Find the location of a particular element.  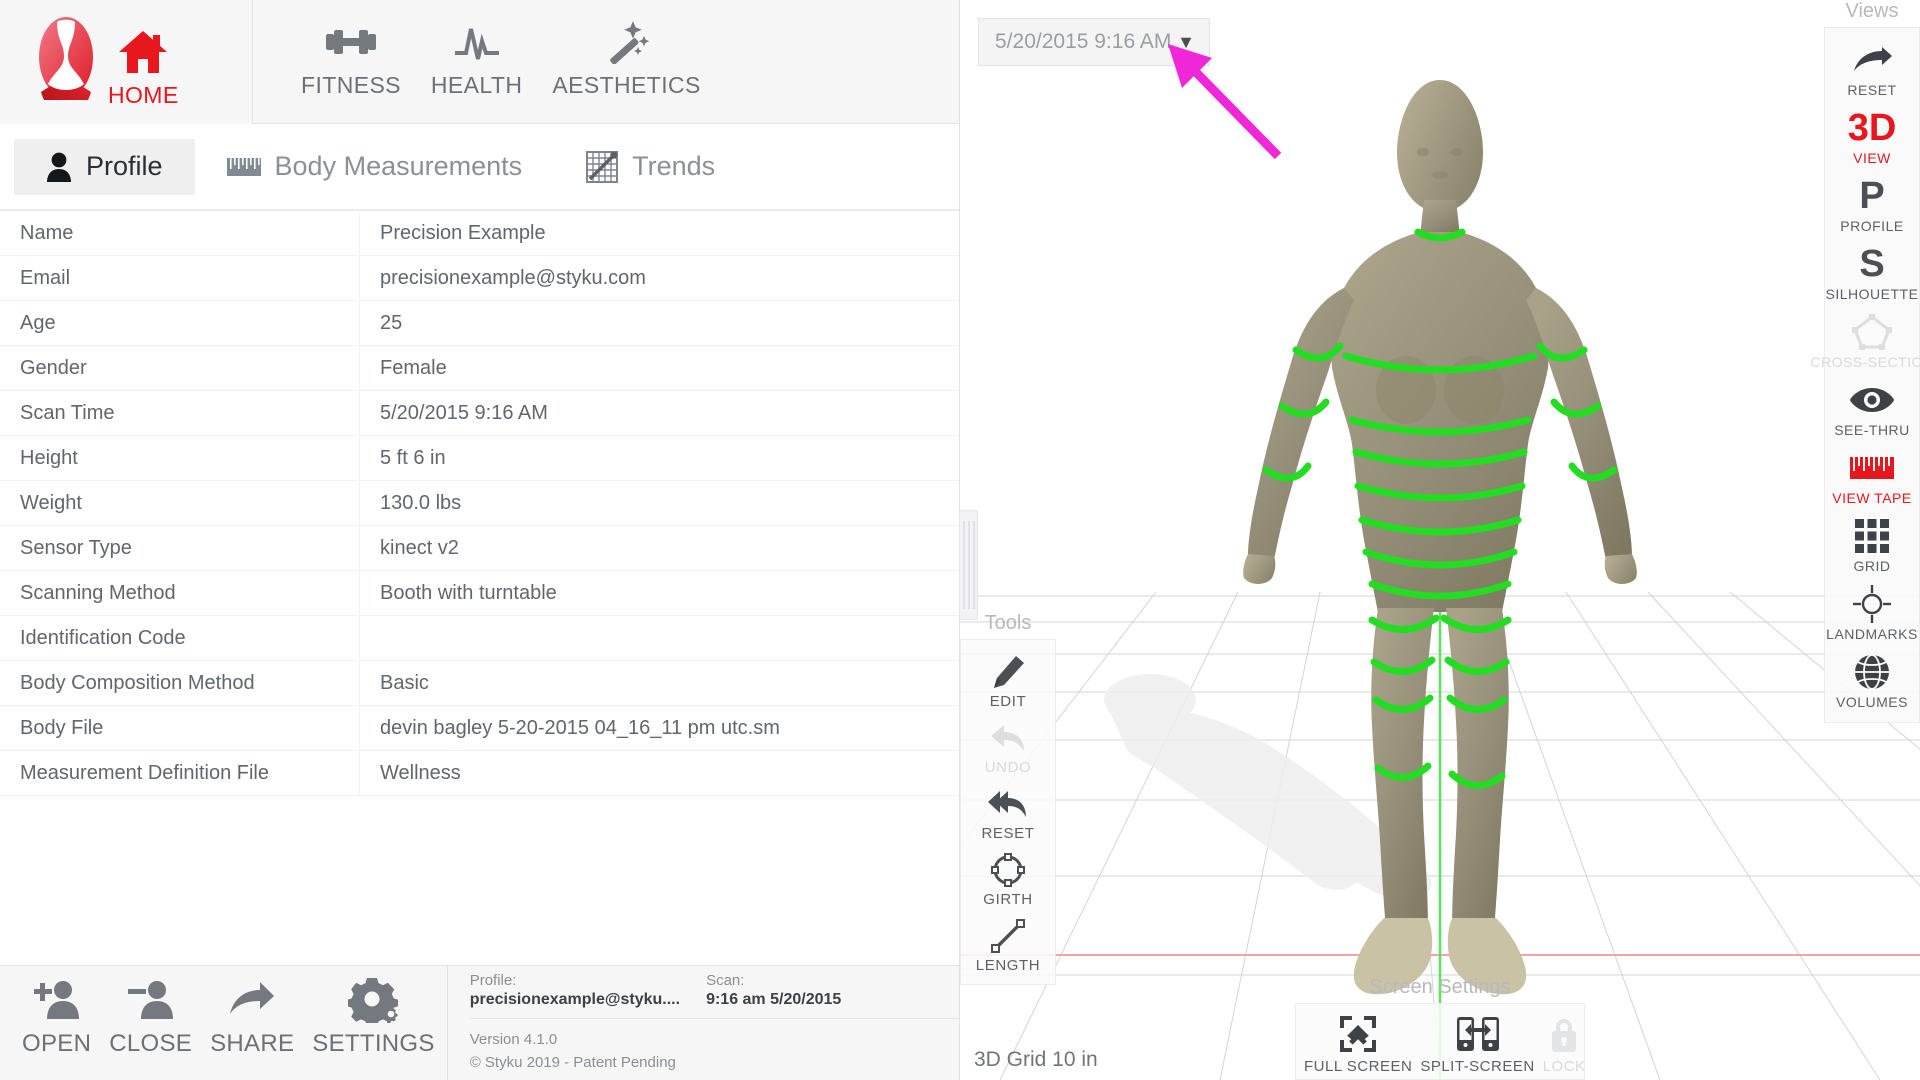

tab-trends: Trends is located at coordinates (650, 167).